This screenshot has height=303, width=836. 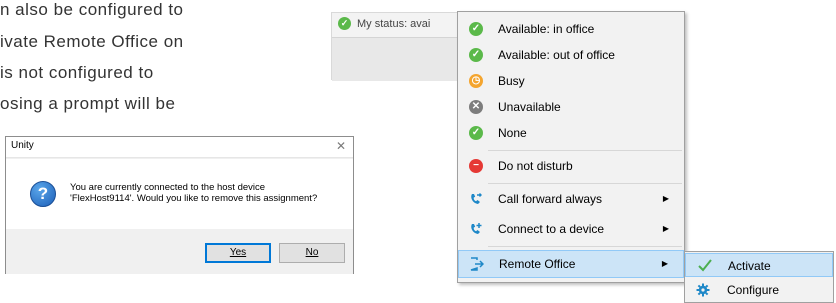 I want to click on remote-office-submenu: Activate Configure, so click(x=759, y=277).